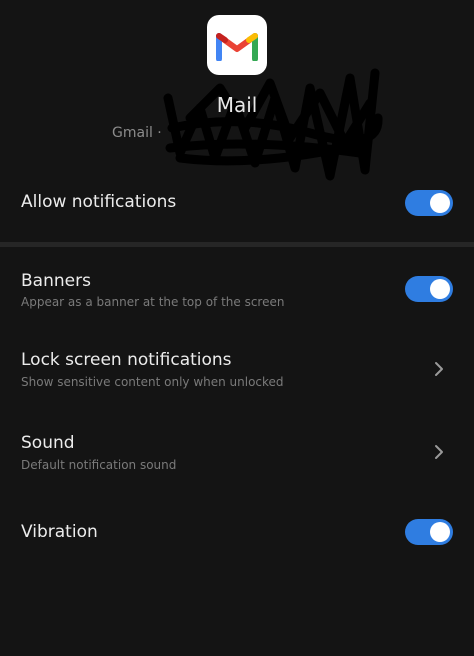 The image size is (474, 656). What do you see at coordinates (237, 244) in the screenshot?
I see `section-divider` at bounding box center [237, 244].